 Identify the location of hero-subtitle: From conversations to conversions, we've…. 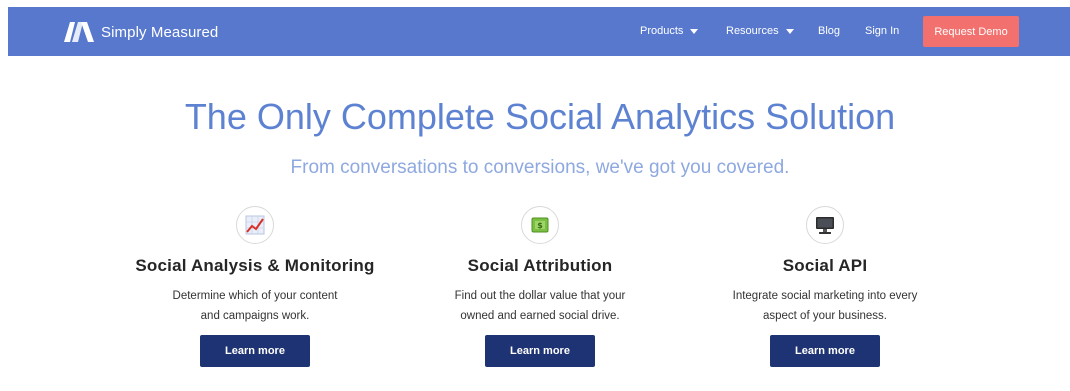
(540, 167).